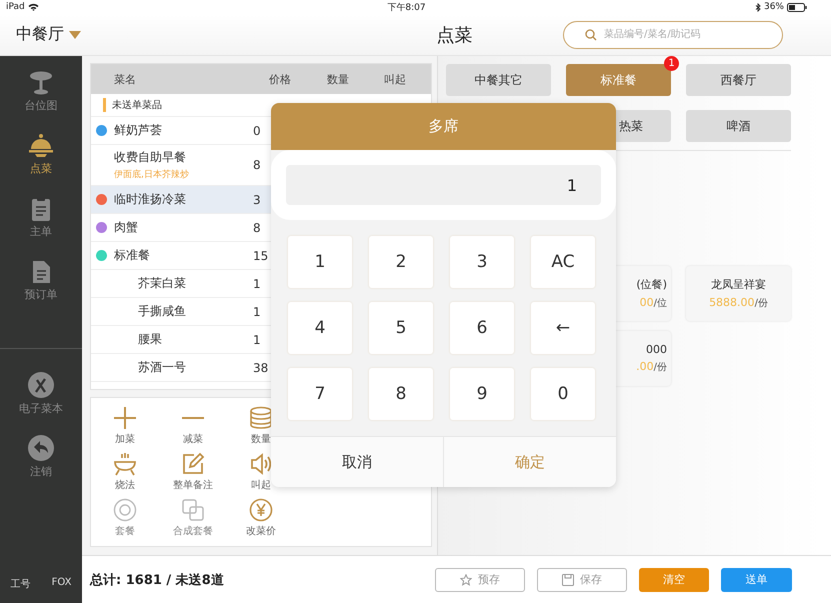 Image resolution: width=831 pixels, height=603 pixels. Describe the element at coordinates (132, 255) in the screenshot. I see `dish-name: 标准餐` at that location.